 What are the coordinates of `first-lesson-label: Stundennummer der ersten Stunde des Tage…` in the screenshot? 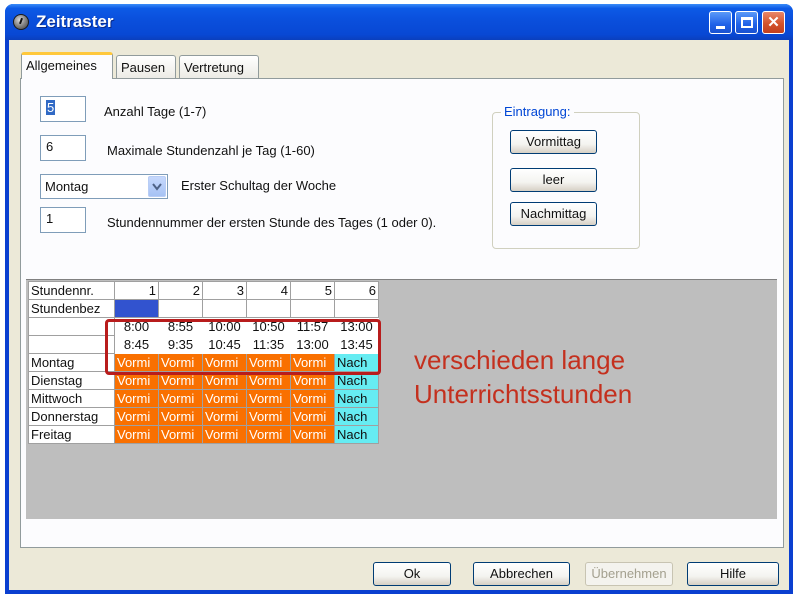 It's located at (272, 222).